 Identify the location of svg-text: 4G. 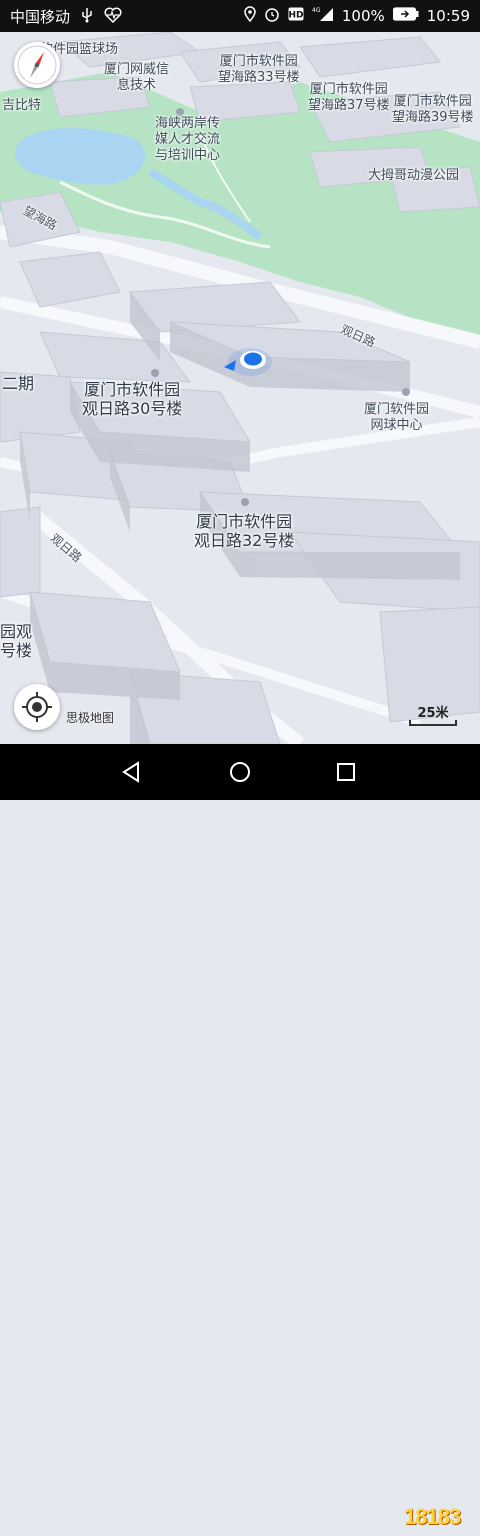
(316, 10).